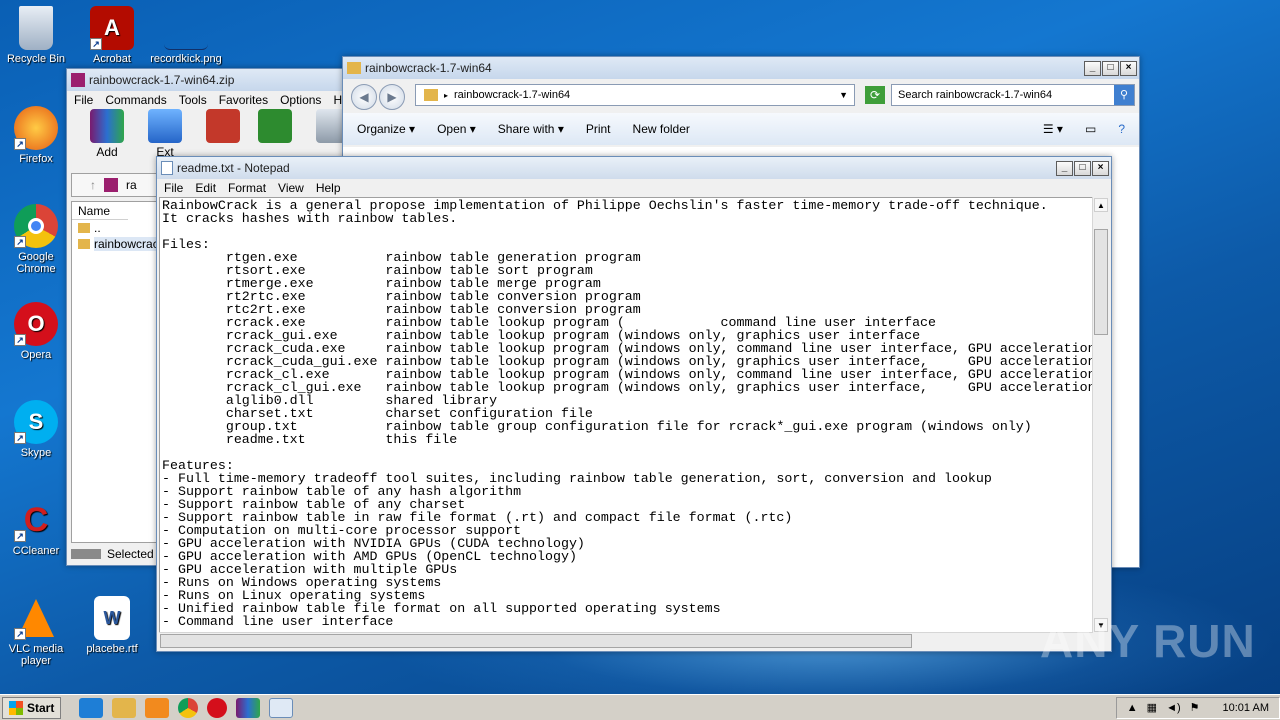 This screenshot has height=720, width=1280. Describe the element at coordinates (93, 185) in the screenshot. I see `up-arrow-icon: ↑` at that location.